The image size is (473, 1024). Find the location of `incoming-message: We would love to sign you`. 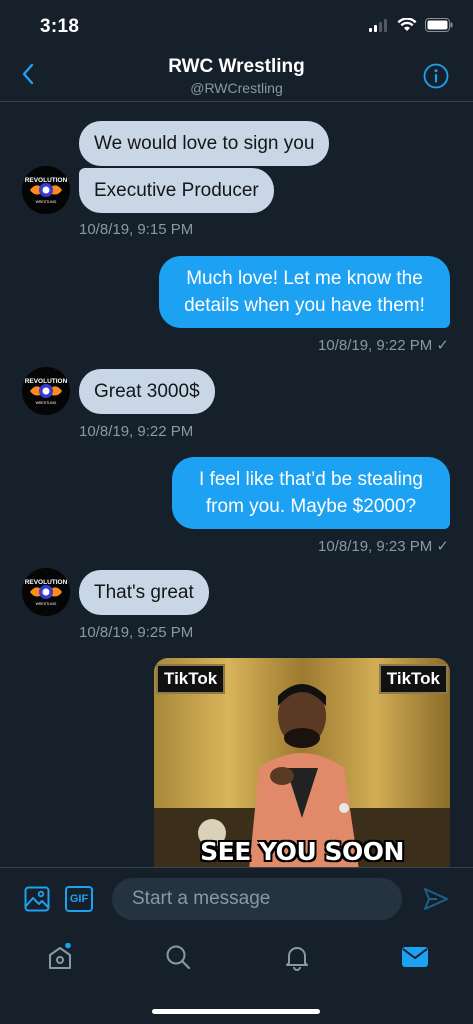

incoming-message: We would love to sign you is located at coordinates (204, 143).